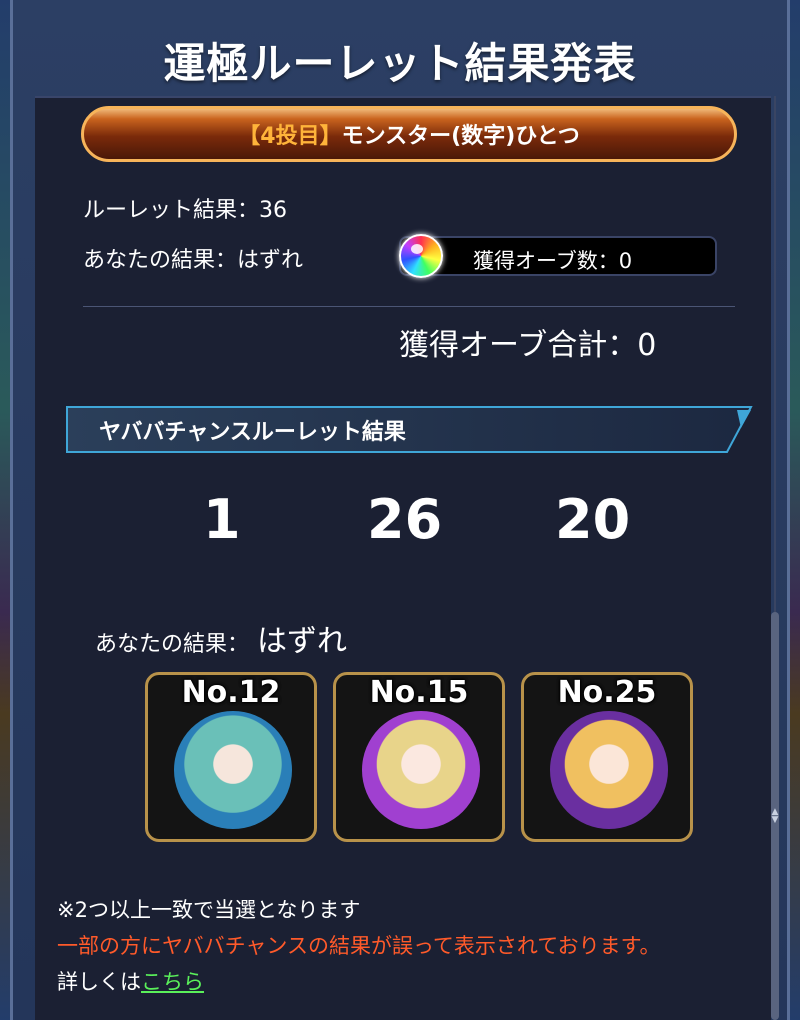  What do you see at coordinates (99, 982) in the screenshot?
I see `detail-prefix: 詳しくは` at bounding box center [99, 982].